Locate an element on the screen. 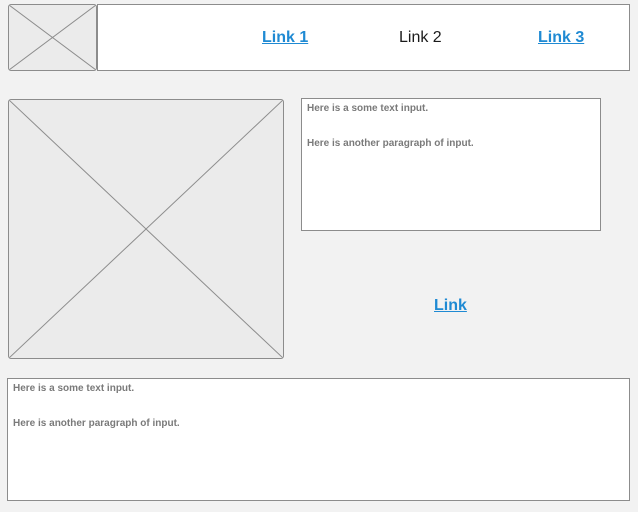 The width and height of the screenshot is (638, 512). text-paragraph-2: Here is another paragraph of input. is located at coordinates (390, 143).